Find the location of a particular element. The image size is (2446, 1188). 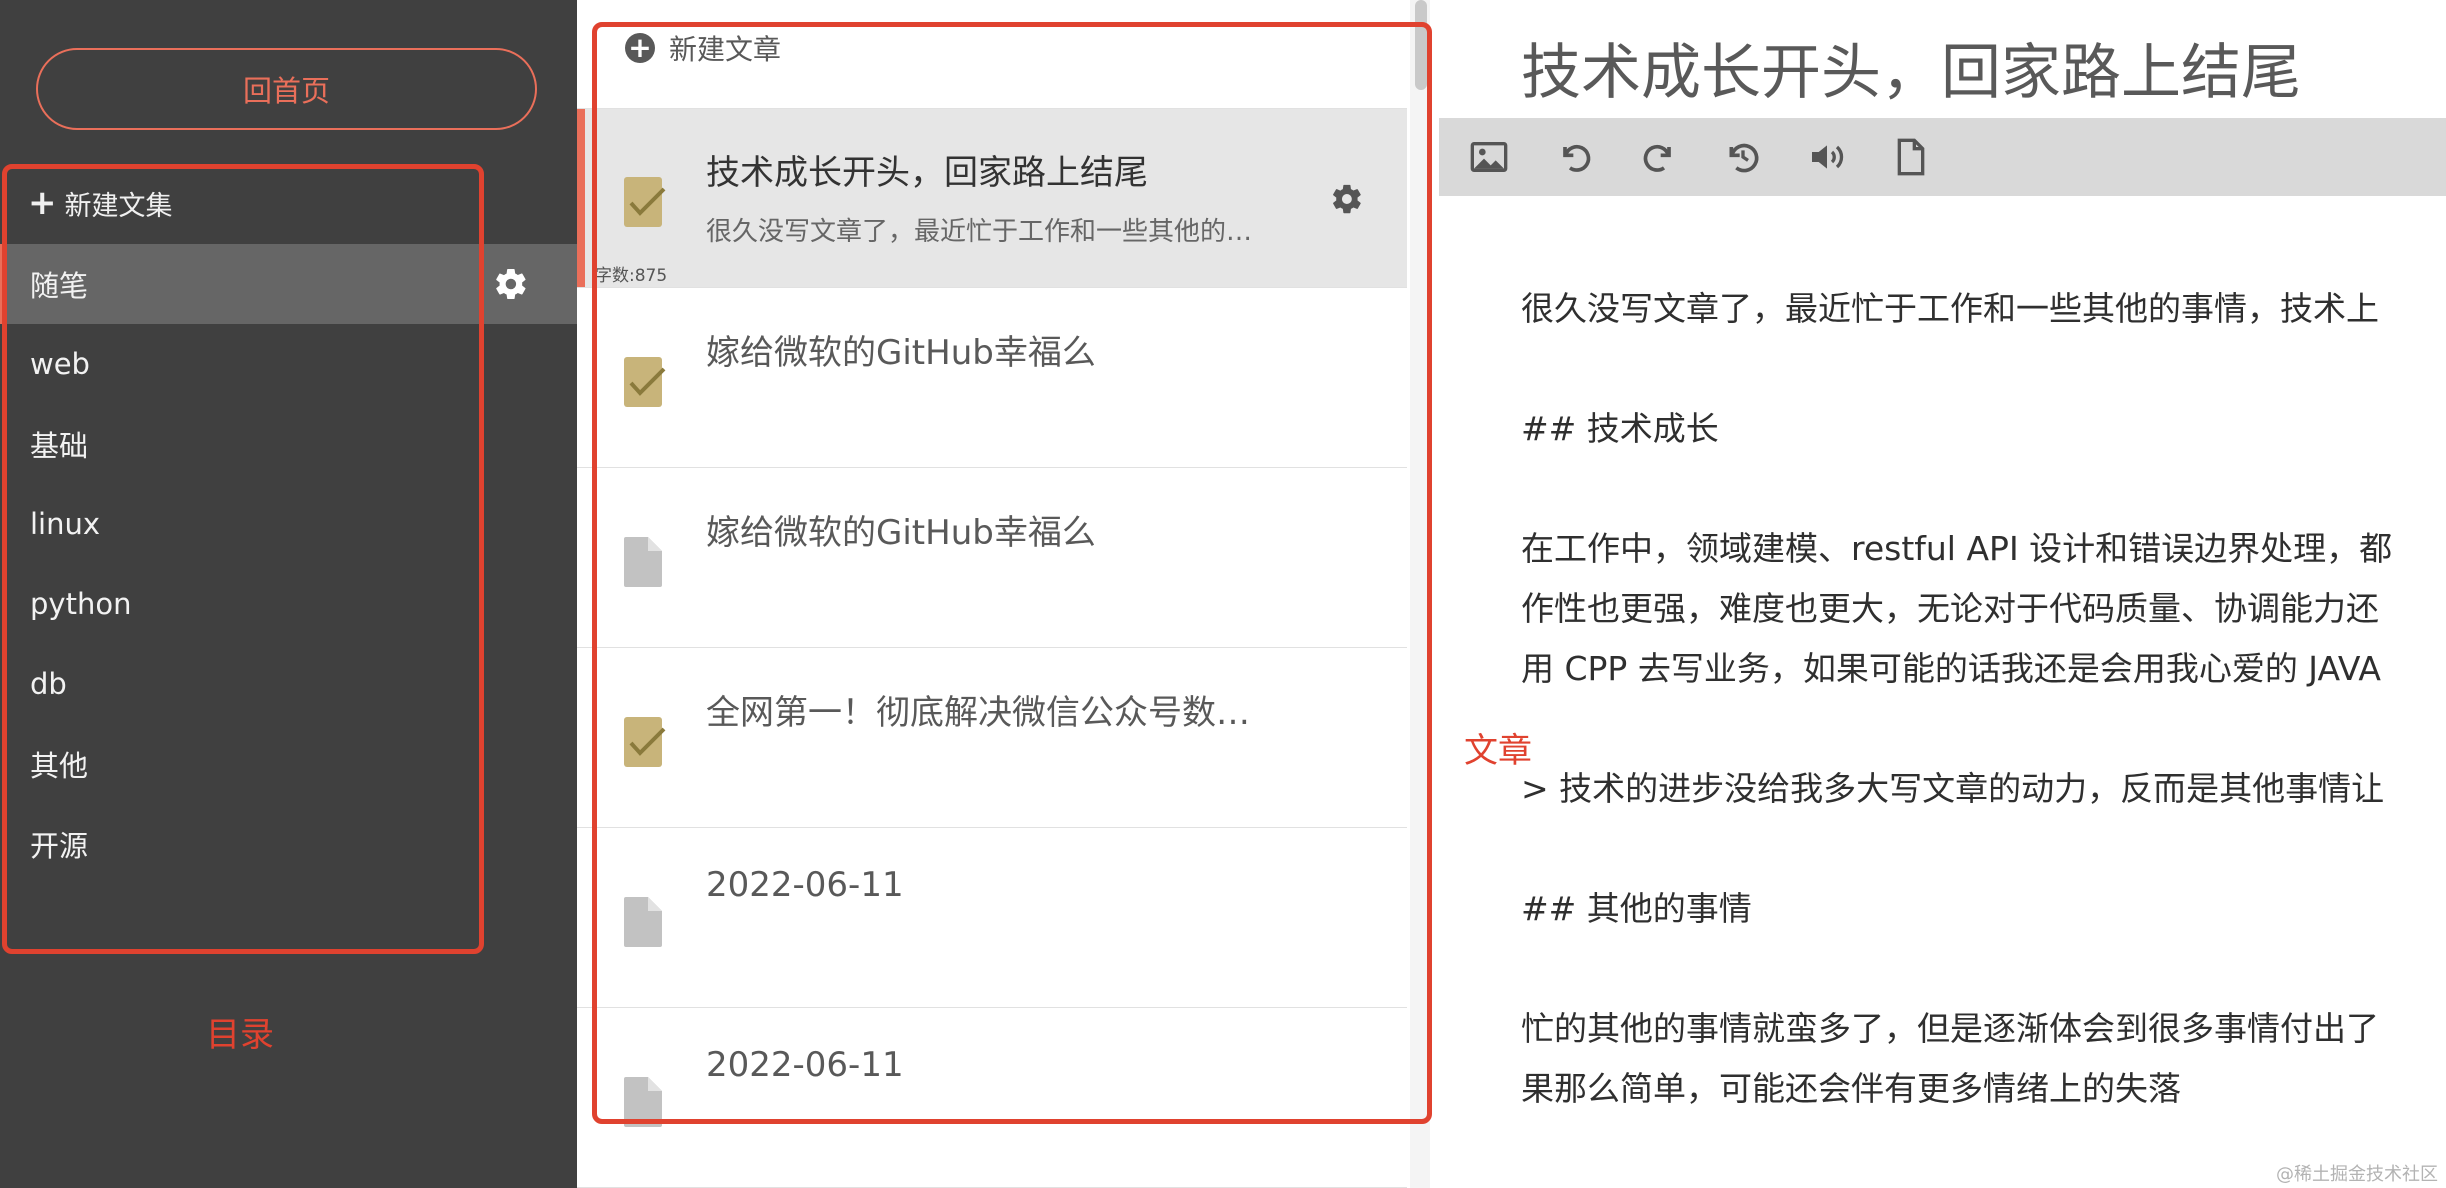

notebook-list: 随笔 web 基础 linux python db 其他 开源 is located at coordinates (288, 564).